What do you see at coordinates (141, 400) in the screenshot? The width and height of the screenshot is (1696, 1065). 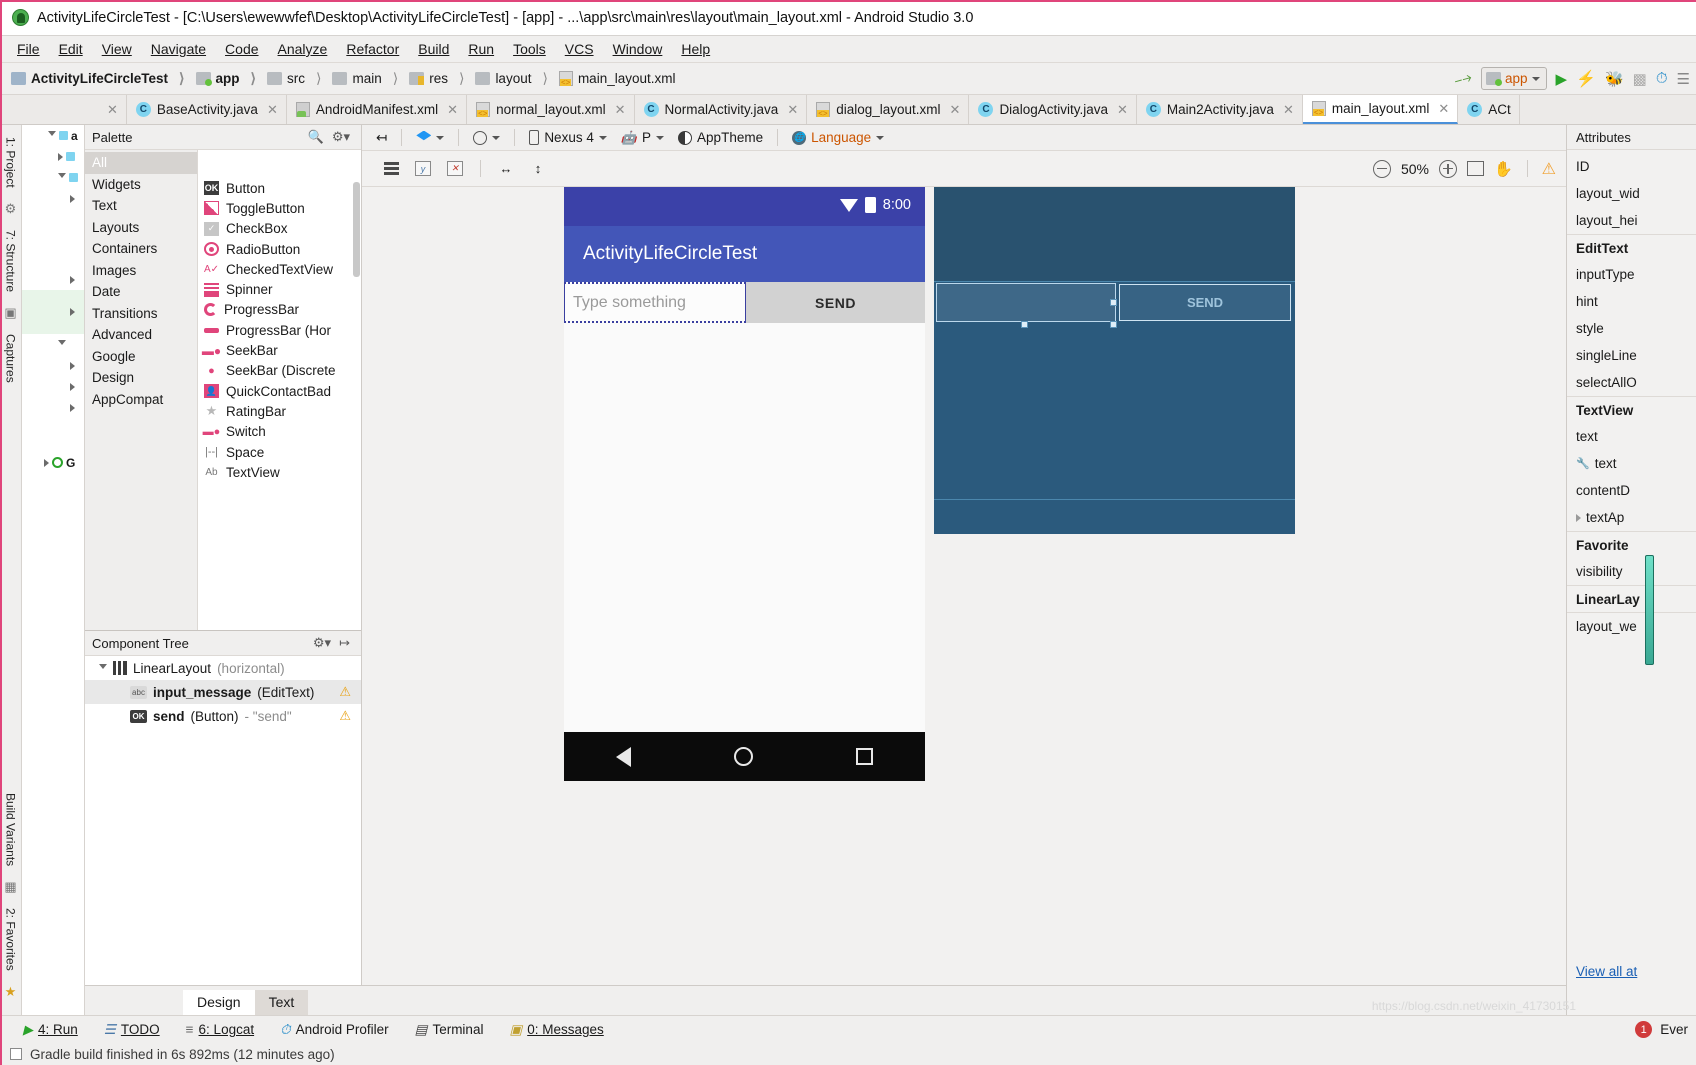 I see `palette-group-appcompat: AppCompat` at bounding box center [141, 400].